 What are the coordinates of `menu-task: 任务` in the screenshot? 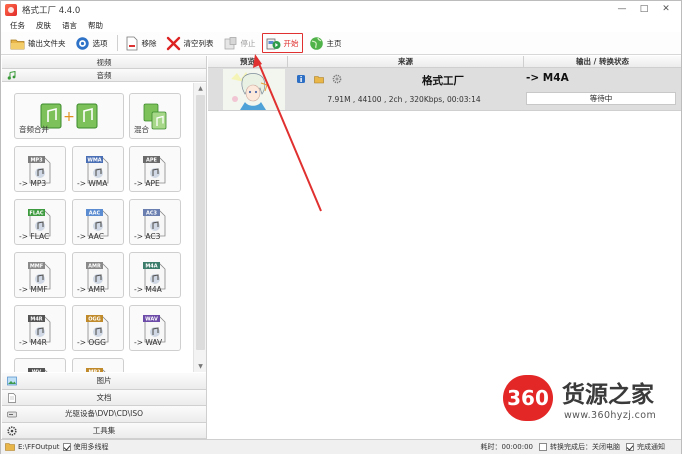 It's located at (17, 25).